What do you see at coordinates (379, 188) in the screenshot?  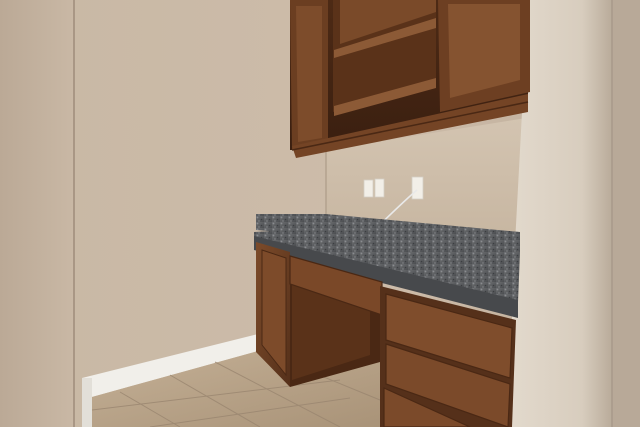 I see `light-switch` at bounding box center [379, 188].